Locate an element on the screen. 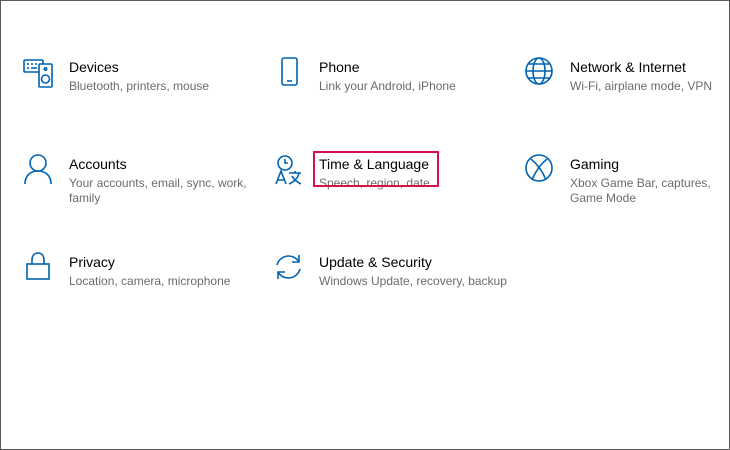 This screenshot has width=730, height=450. tile-description: Windows Update, recovery, backup is located at coordinates (413, 281).